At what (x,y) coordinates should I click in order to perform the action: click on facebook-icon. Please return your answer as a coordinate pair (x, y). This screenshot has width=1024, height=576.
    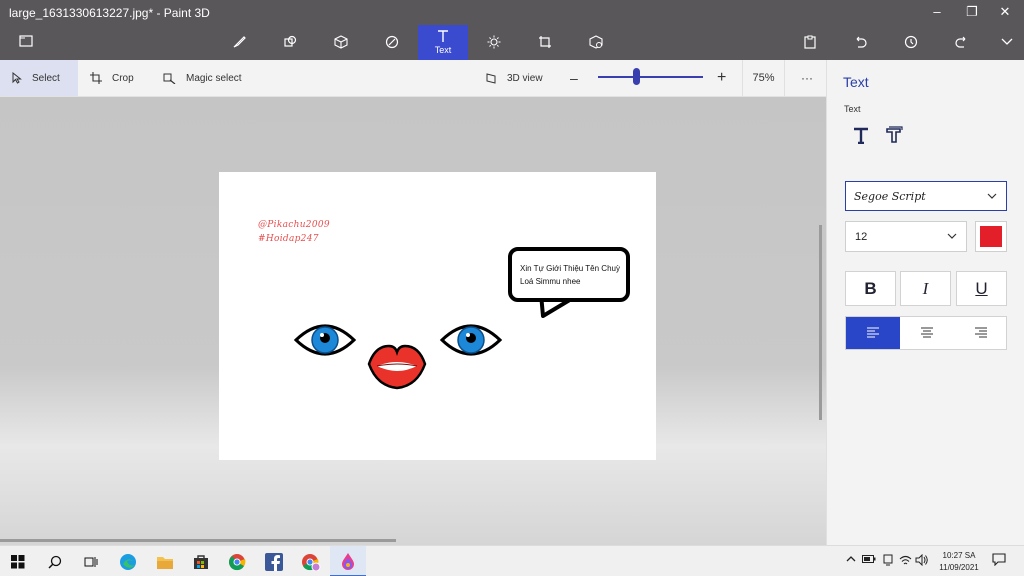
    Looking at the image, I should click on (274, 561).